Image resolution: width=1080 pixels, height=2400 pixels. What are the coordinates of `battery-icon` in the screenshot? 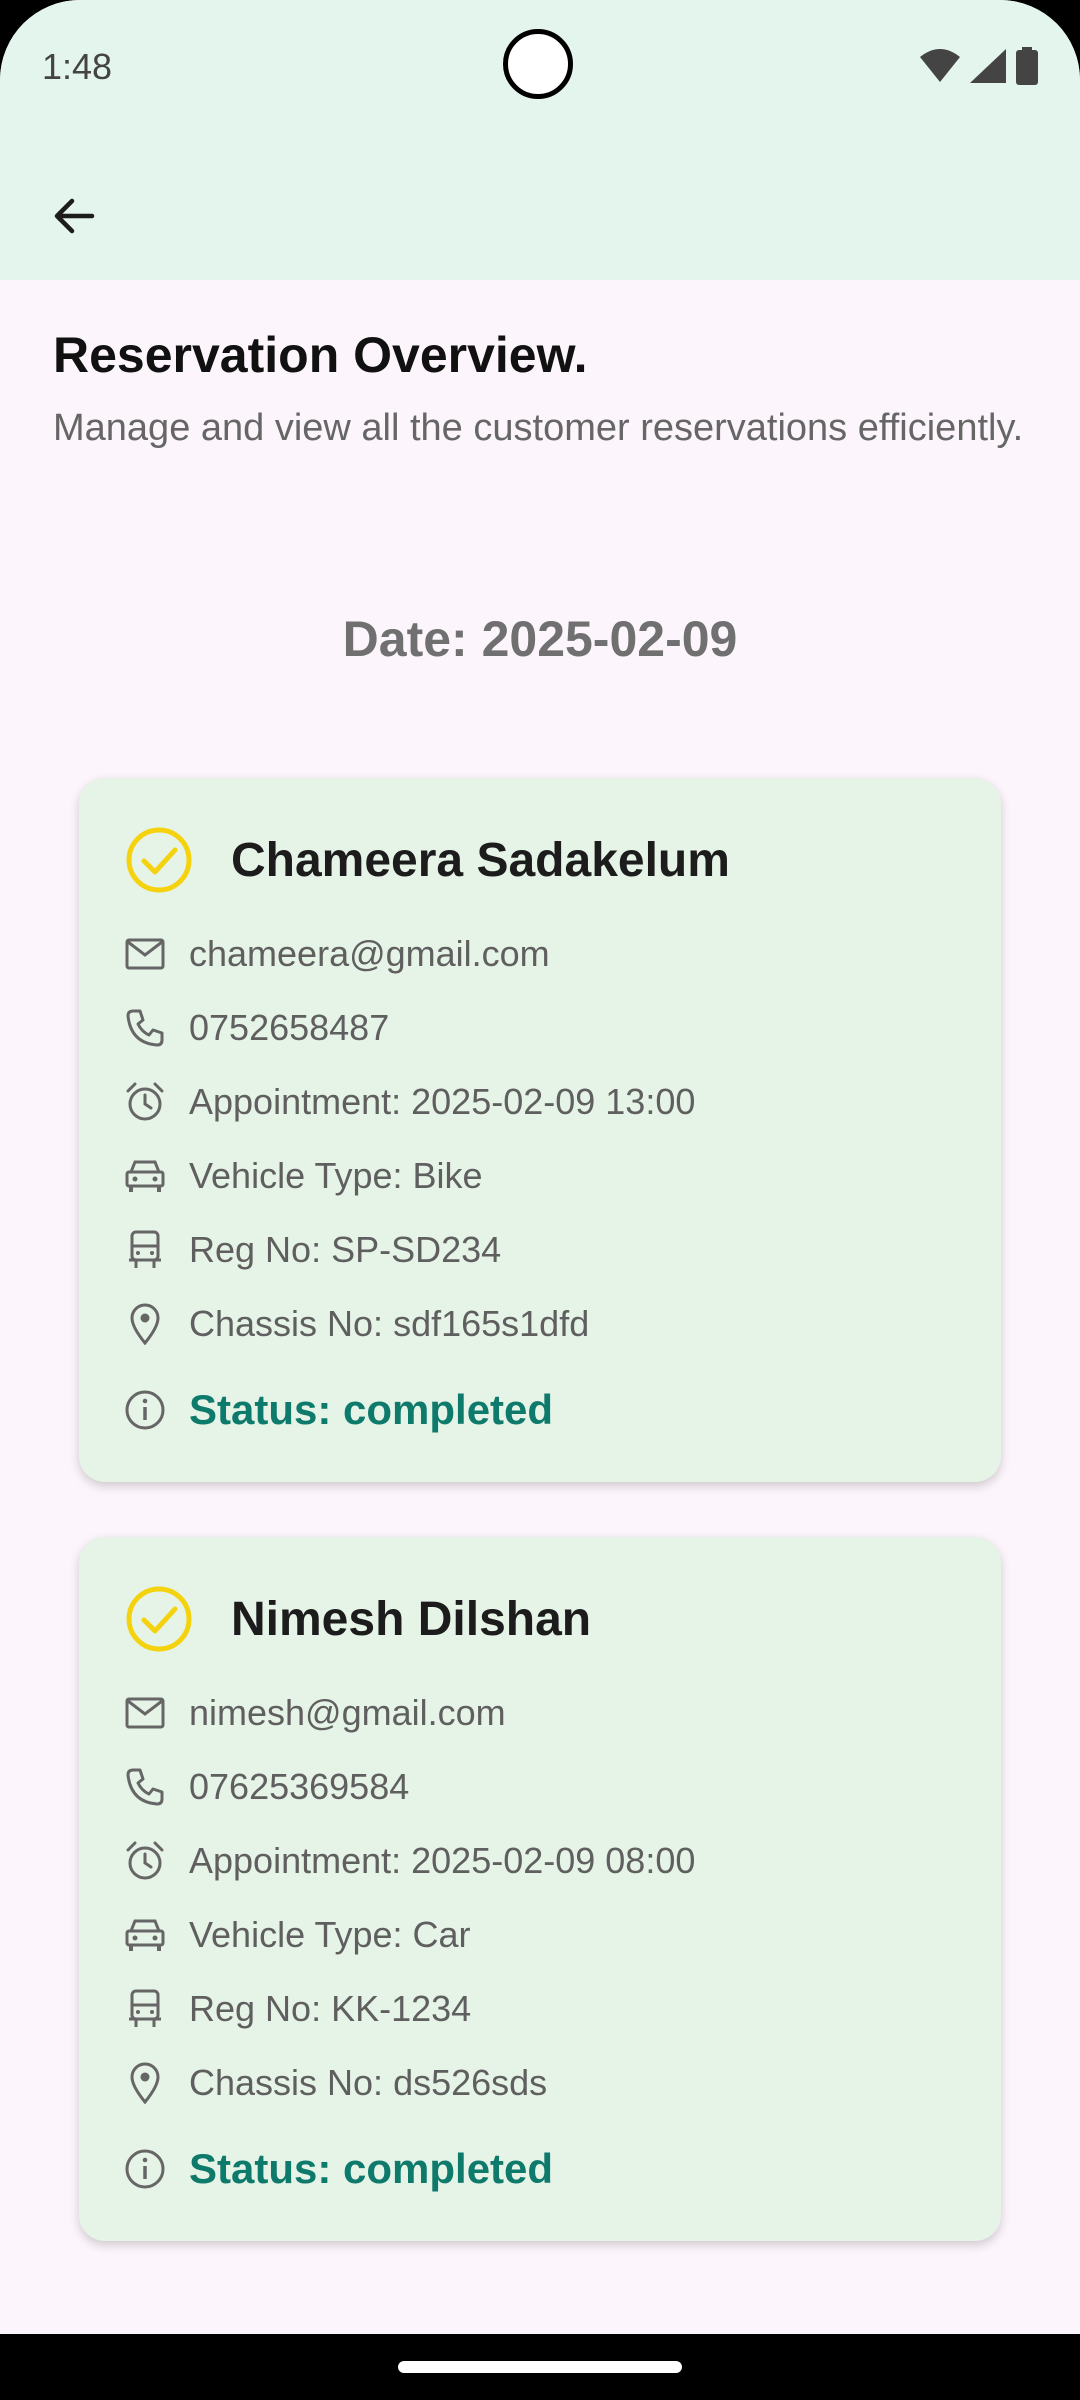 It's located at (1027, 66).